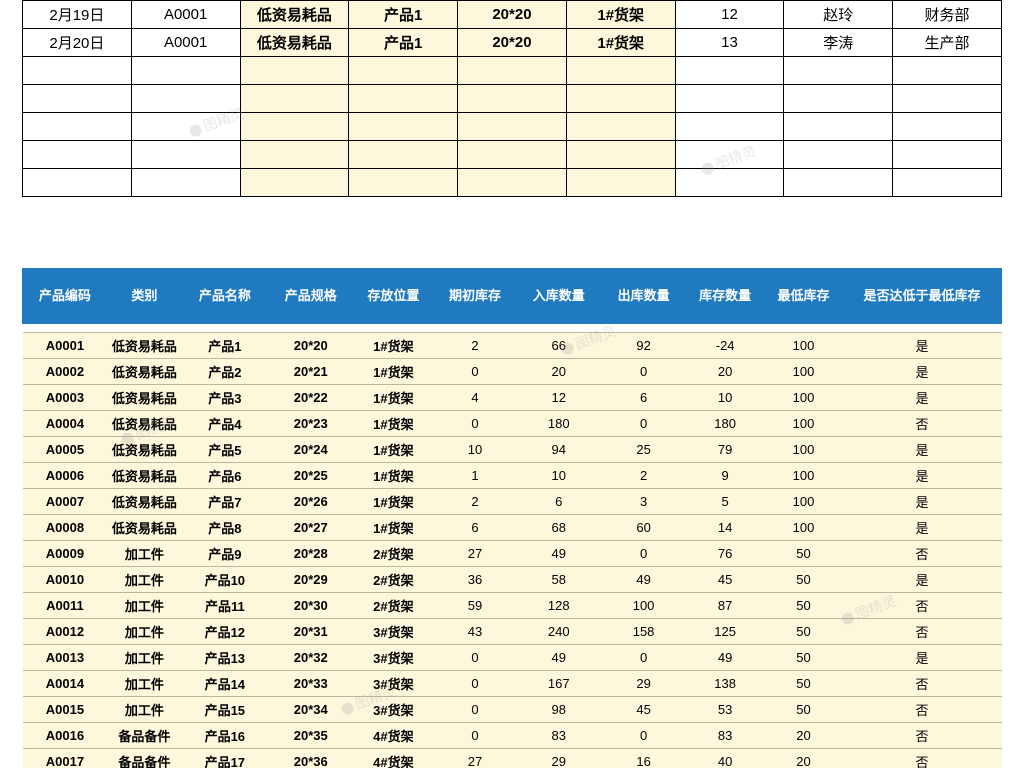 The image size is (1024, 768). I want to click on cell-inbound: 66, so click(559, 345).